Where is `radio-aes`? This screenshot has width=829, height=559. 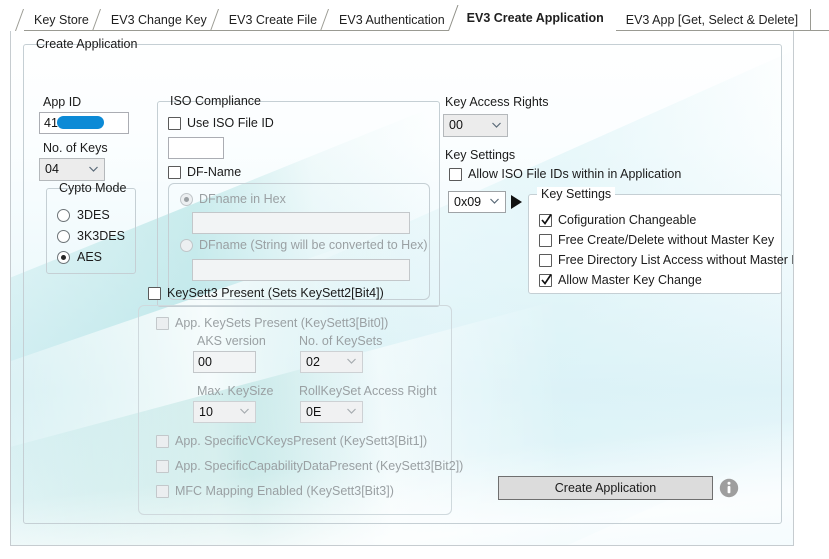 radio-aes is located at coordinates (63, 257).